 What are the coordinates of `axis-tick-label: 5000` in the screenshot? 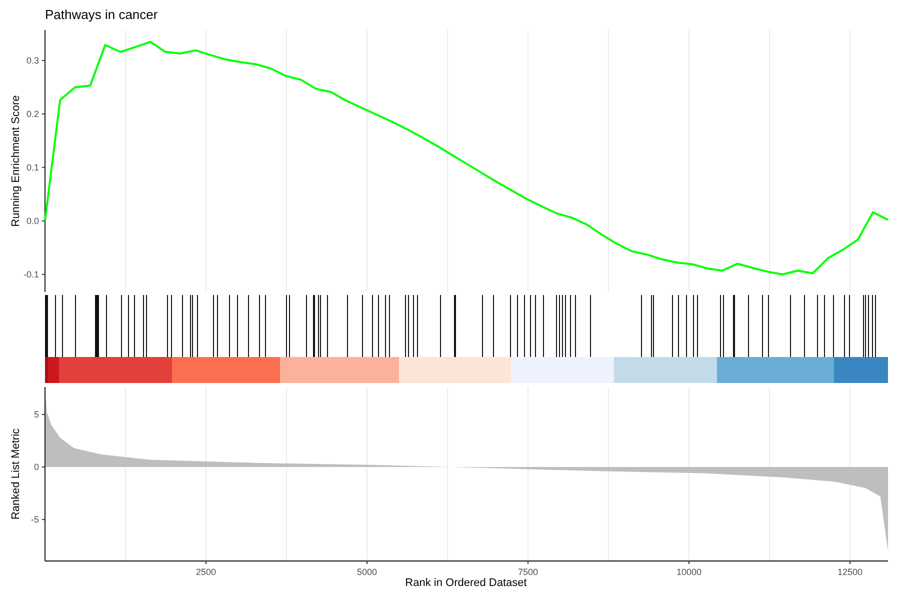 It's located at (367, 572).